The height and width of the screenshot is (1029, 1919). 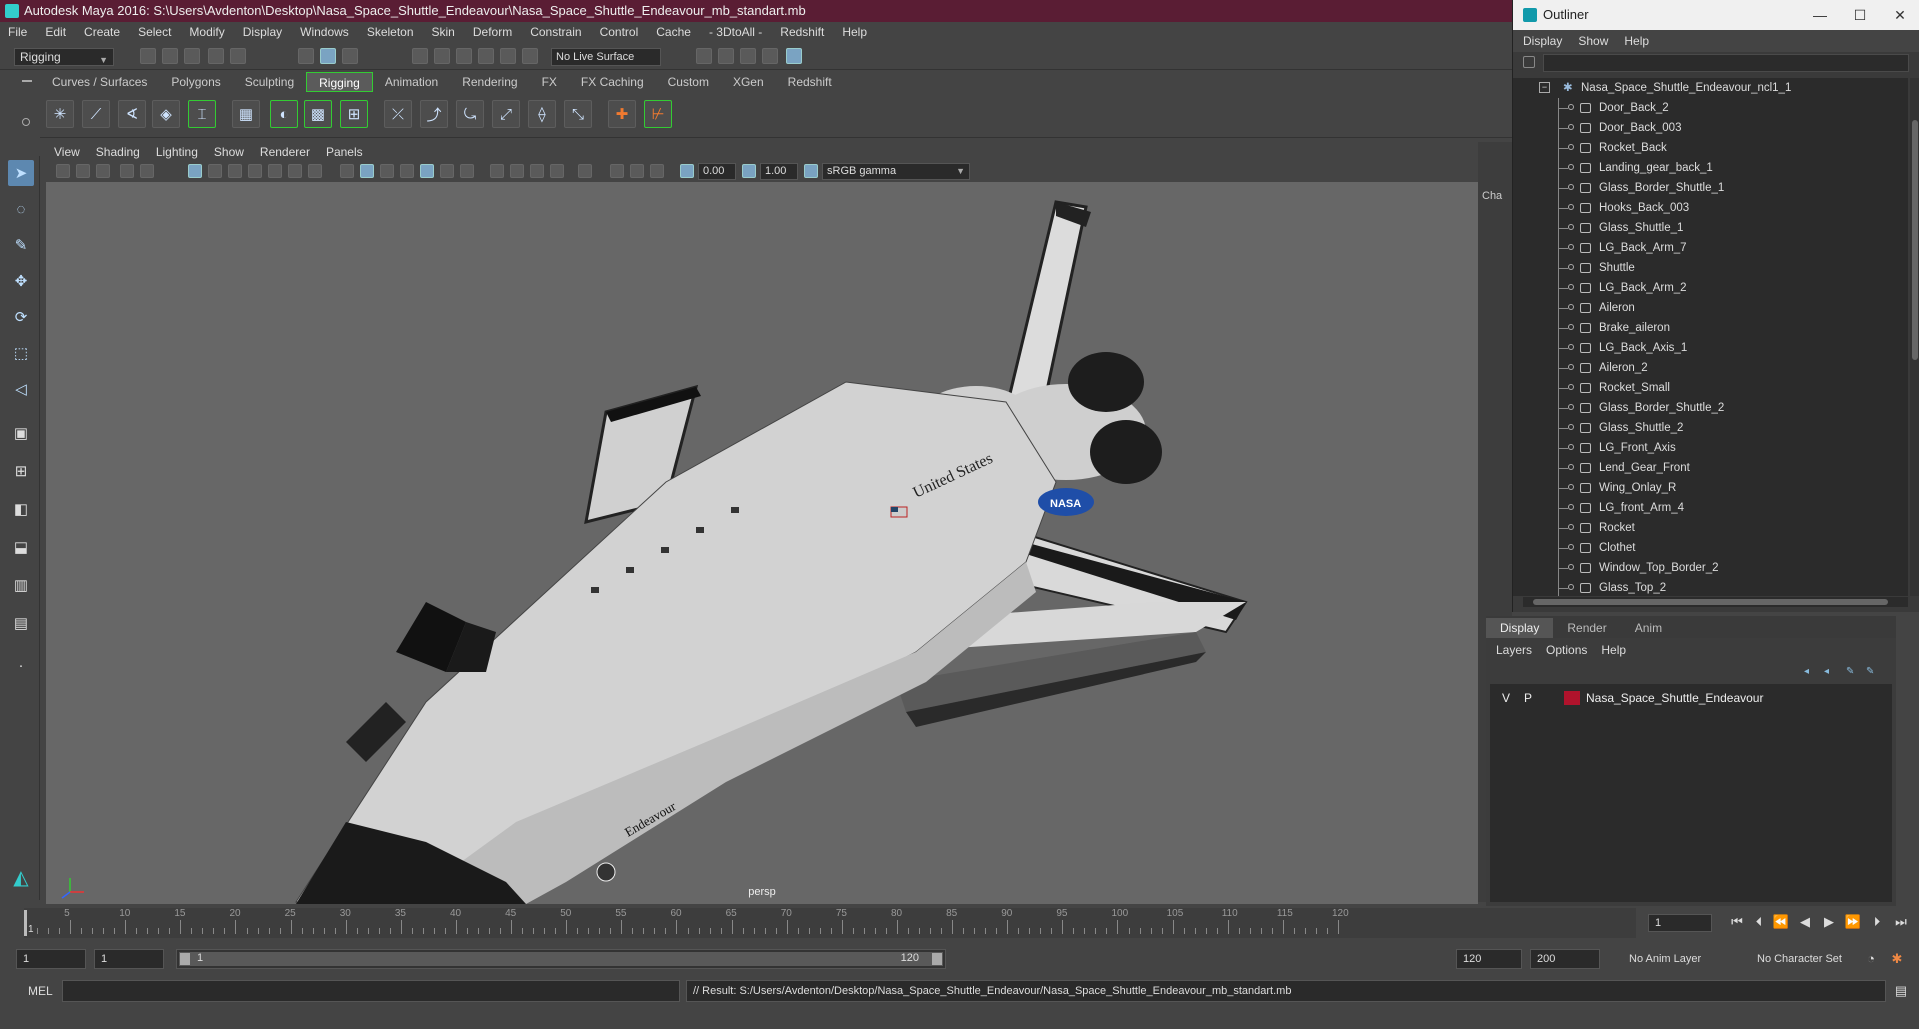 I want to click on go-to-start-icon: ⏮, so click(x=1737, y=922).